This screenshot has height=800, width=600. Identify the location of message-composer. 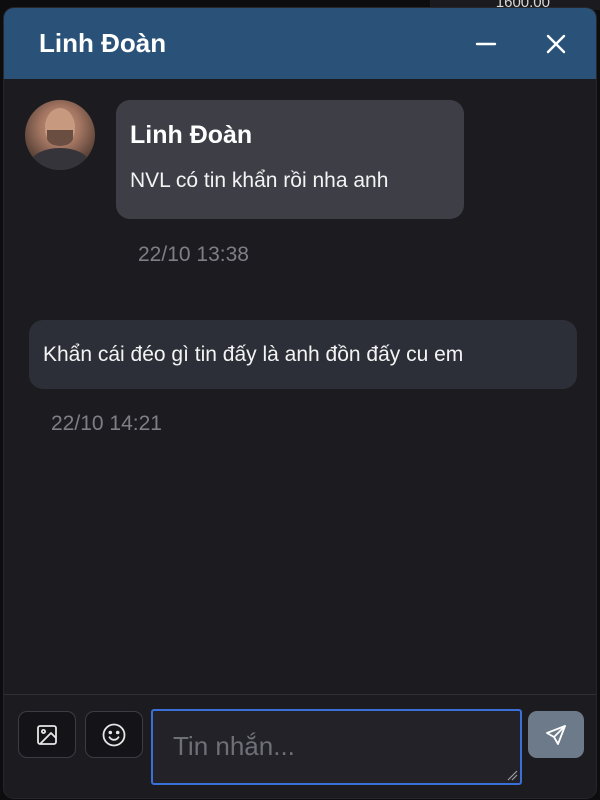
(300, 746).